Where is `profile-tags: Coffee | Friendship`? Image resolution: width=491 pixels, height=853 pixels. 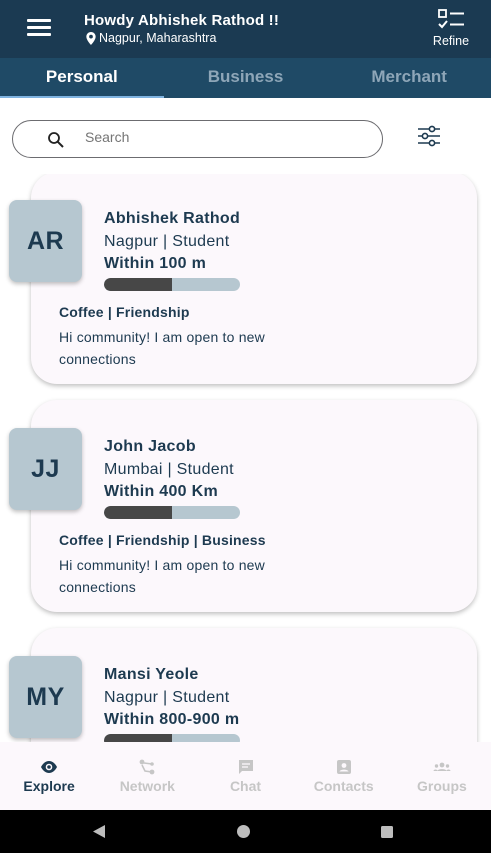 profile-tags: Coffee | Friendship is located at coordinates (124, 312).